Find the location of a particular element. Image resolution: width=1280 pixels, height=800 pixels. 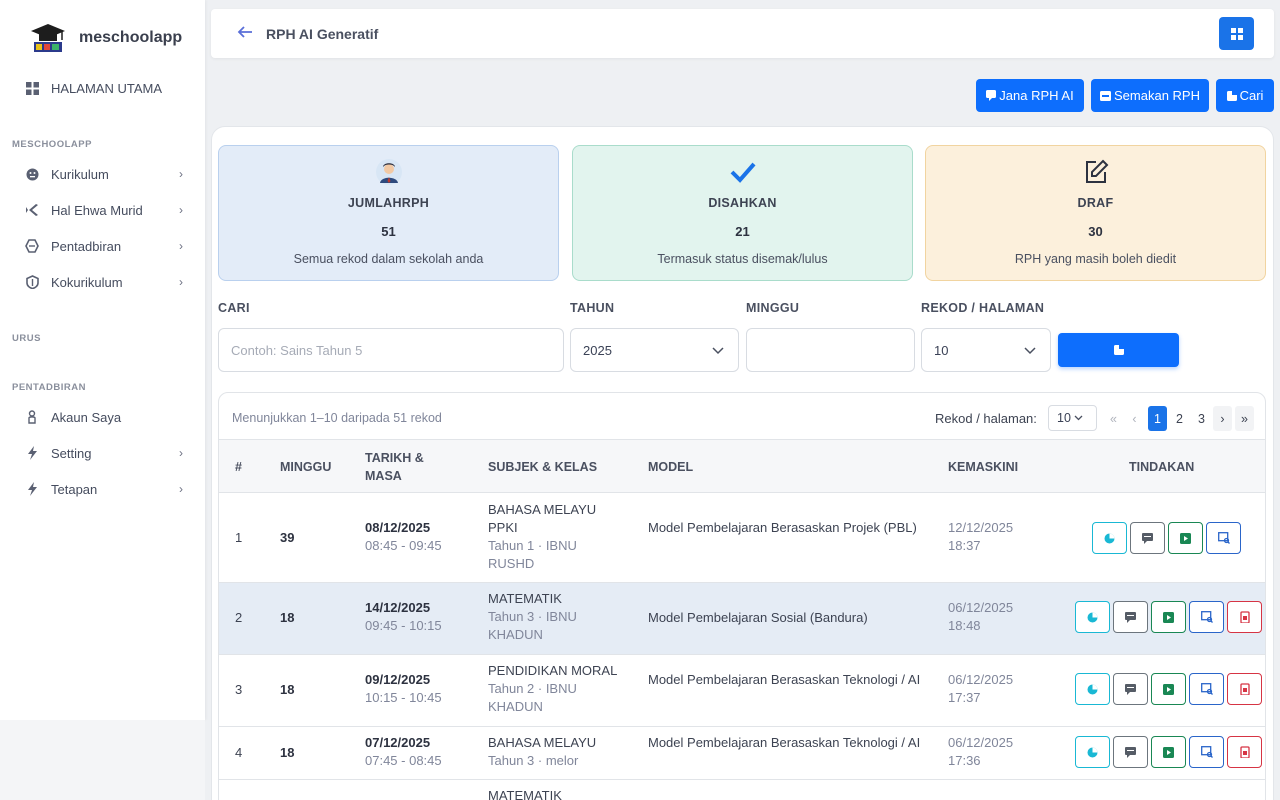

table-row: MATEMATIK is located at coordinates (742, 790).